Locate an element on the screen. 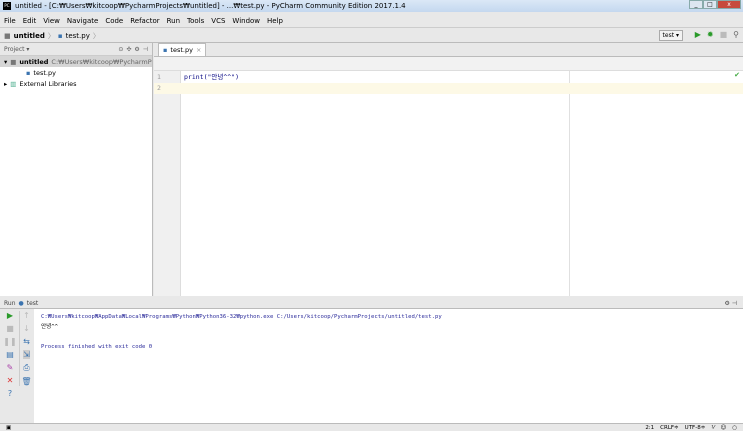 Image resolution: width=743 pixels, height=431 pixels. pin-icon: ✎ is located at coordinates (10, 367).